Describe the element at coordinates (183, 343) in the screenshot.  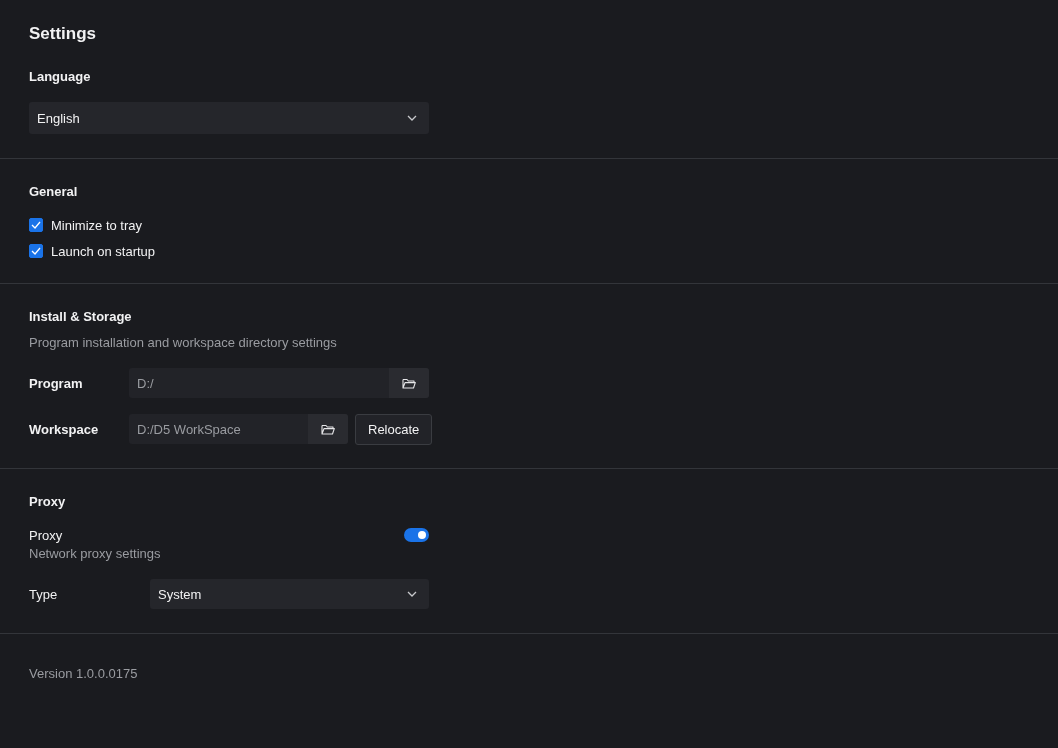
I see `section-description: Program installation and workspace directory settings` at that location.